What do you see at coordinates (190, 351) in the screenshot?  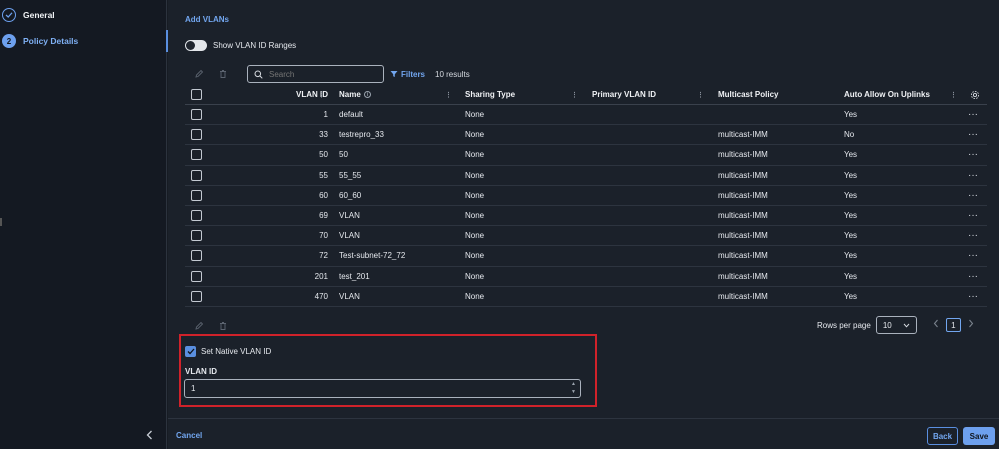 I see `set-native-vlan-checkbox` at bounding box center [190, 351].